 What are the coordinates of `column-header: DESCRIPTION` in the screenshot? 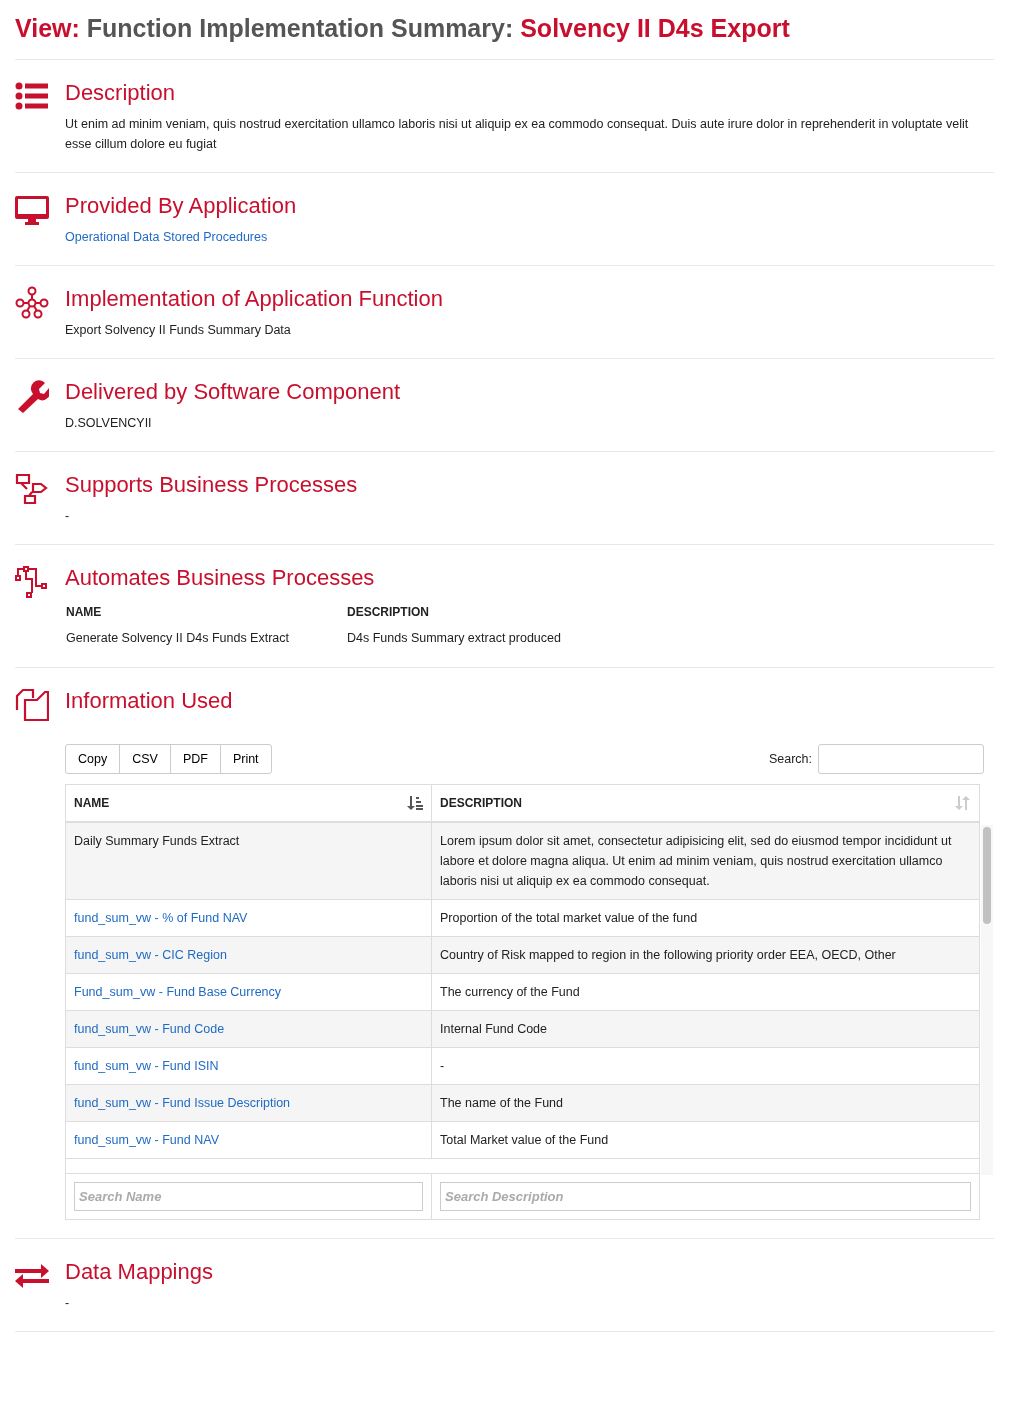 It's located at (388, 612).